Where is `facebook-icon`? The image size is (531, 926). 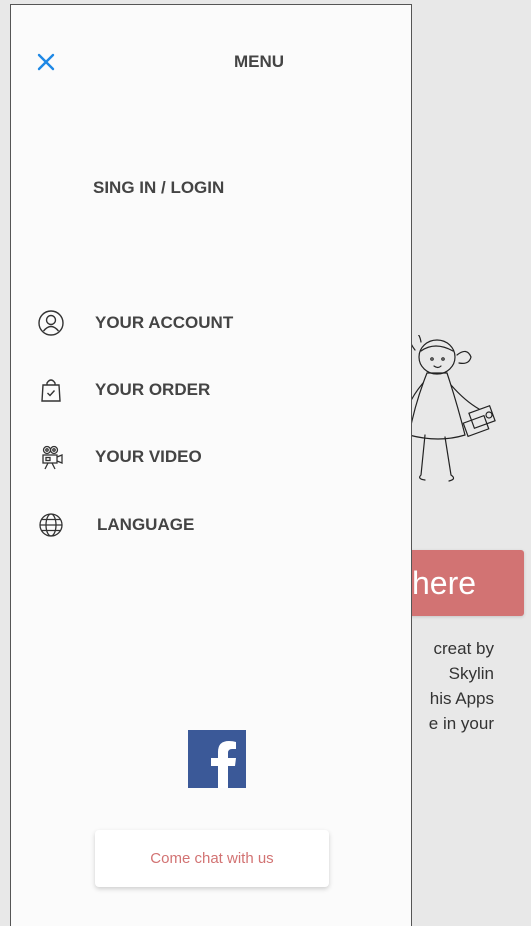 facebook-icon is located at coordinates (217, 759).